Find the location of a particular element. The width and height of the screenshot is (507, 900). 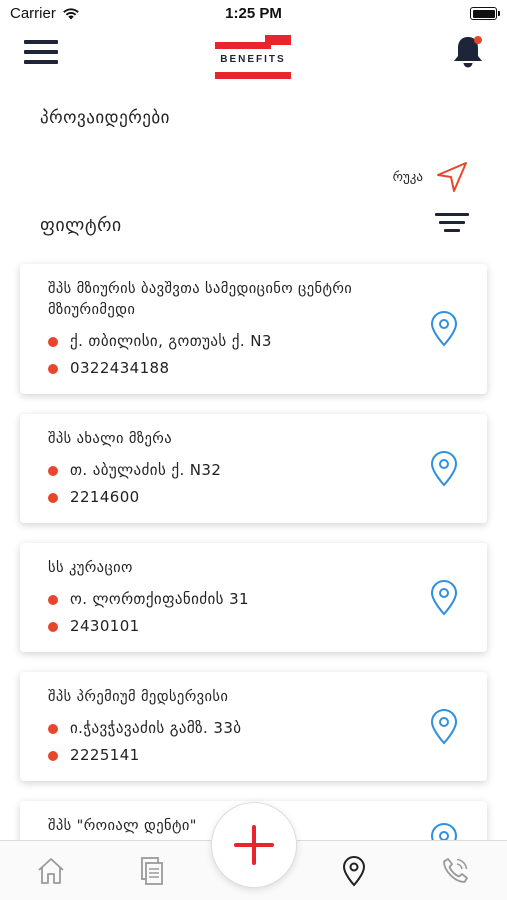

battery-icon is located at coordinates (485, 13).